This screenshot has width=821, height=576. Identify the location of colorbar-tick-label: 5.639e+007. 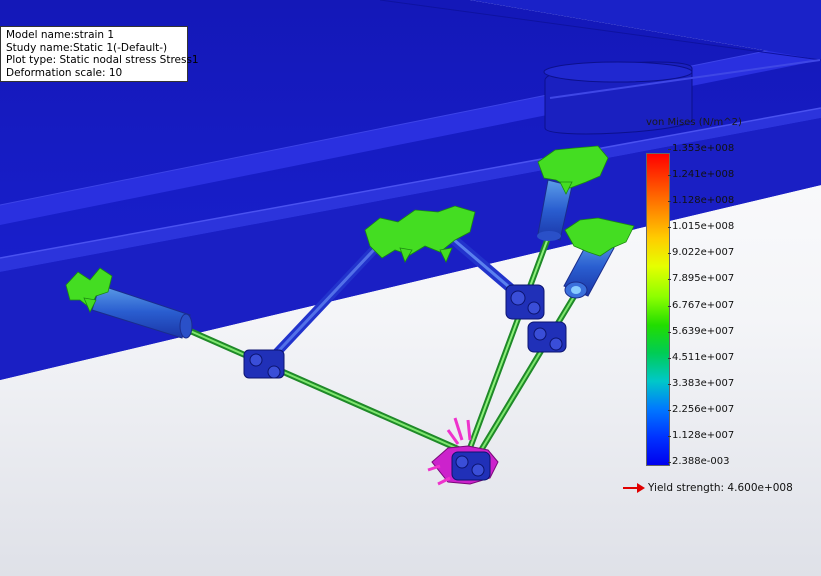
(701, 331).